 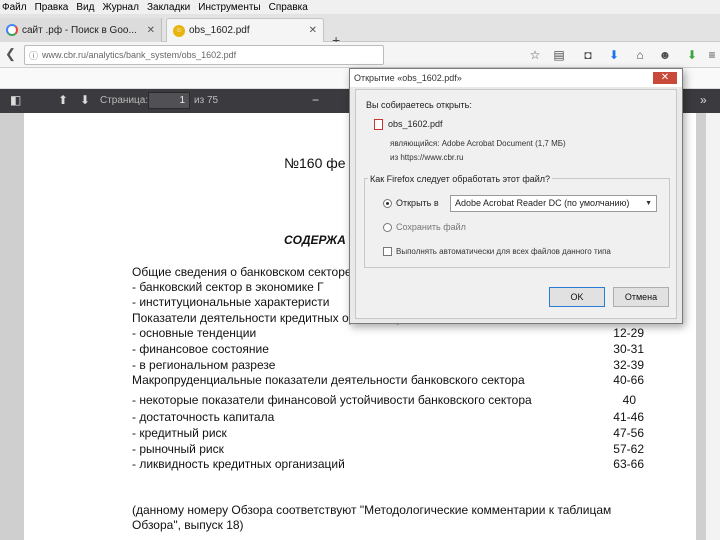 What do you see at coordinates (124, 100) in the screenshot?
I see `page-label: Страница:` at bounding box center [124, 100].